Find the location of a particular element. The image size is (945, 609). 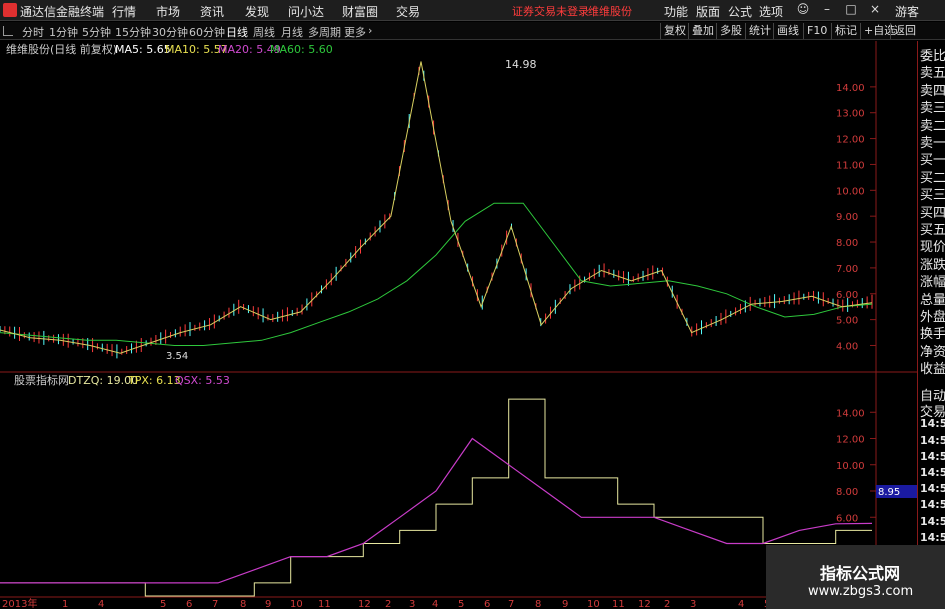

menu-jiaoyi: 交易 is located at coordinates (408, 11).